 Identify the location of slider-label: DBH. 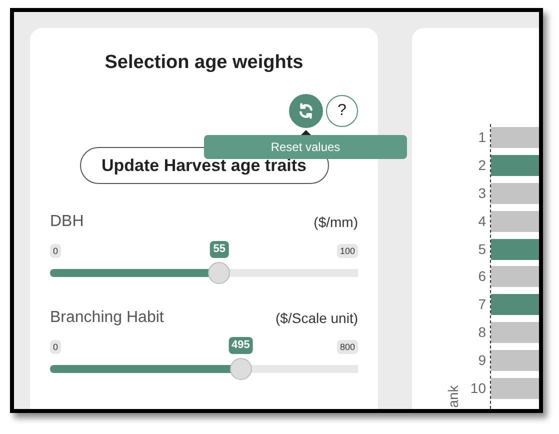
(67, 222).